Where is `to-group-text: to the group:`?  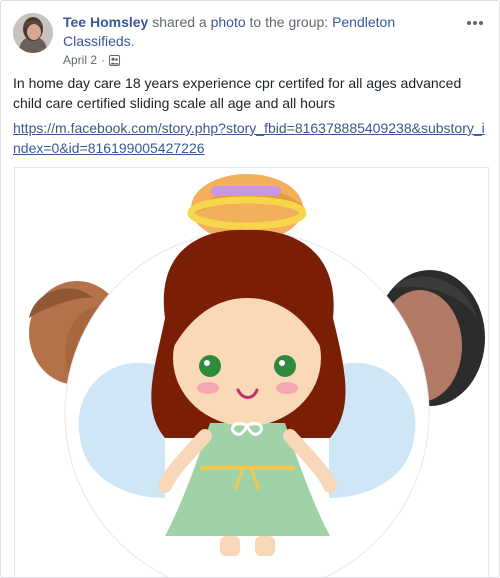
to-group-text: to the group: is located at coordinates (289, 22).